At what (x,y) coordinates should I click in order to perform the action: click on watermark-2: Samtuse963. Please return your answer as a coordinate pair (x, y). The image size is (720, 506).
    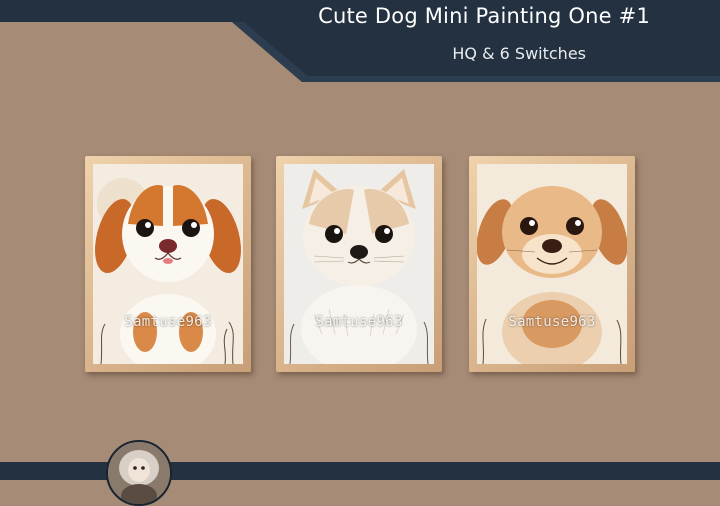
    Looking at the image, I should click on (359, 322).